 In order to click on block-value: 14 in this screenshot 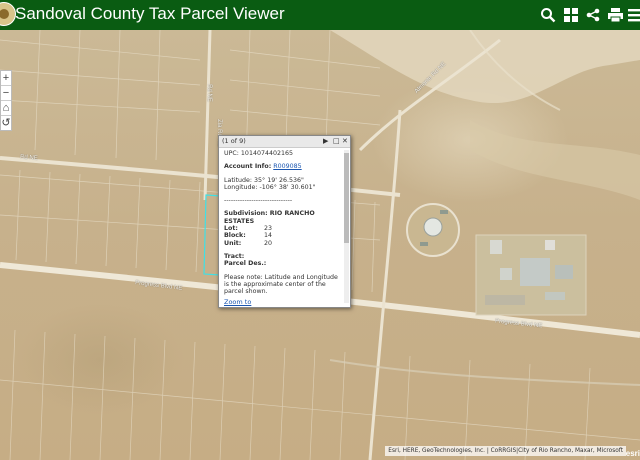, I will do `click(268, 236)`.